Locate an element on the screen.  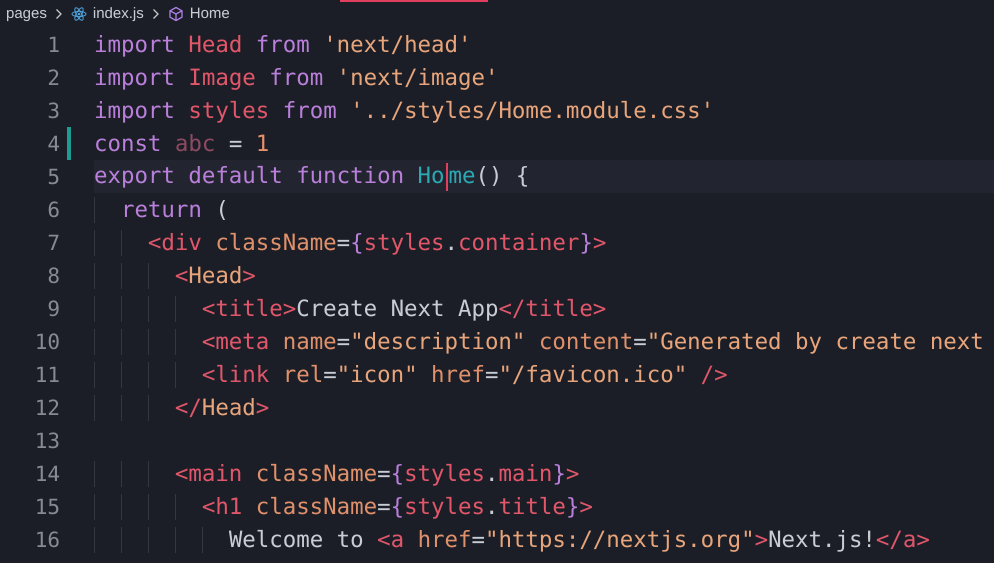
react-atom-icon is located at coordinates (78, 14).